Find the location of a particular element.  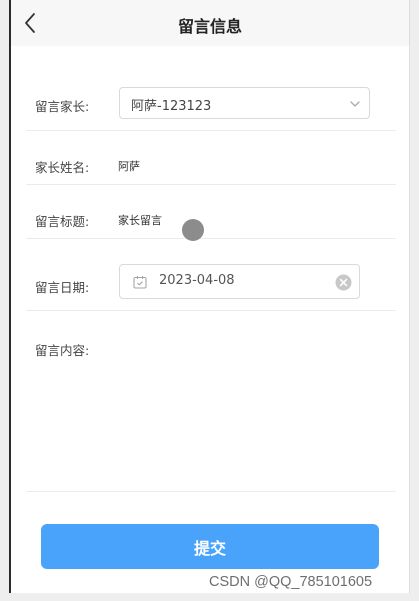

date-label: 留言日期: is located at coordinates (62, 287).